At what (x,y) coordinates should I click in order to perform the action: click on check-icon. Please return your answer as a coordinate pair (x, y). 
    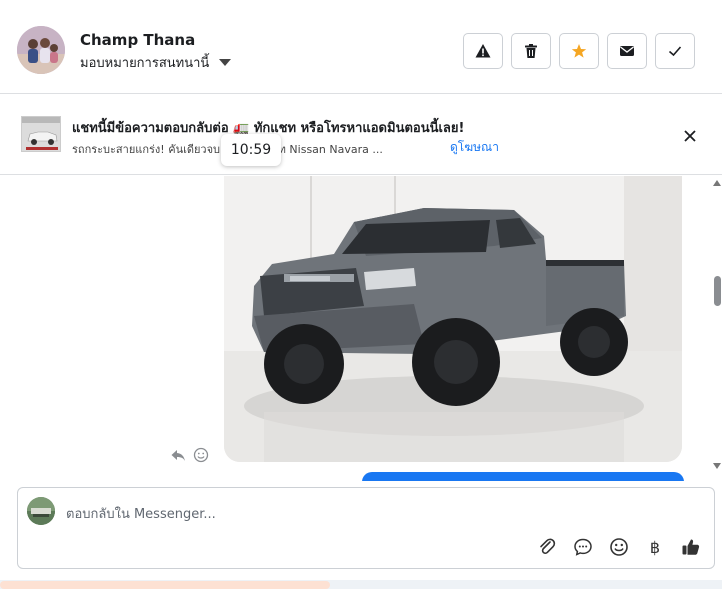
    Looking at the image, I should click on (675, 51).